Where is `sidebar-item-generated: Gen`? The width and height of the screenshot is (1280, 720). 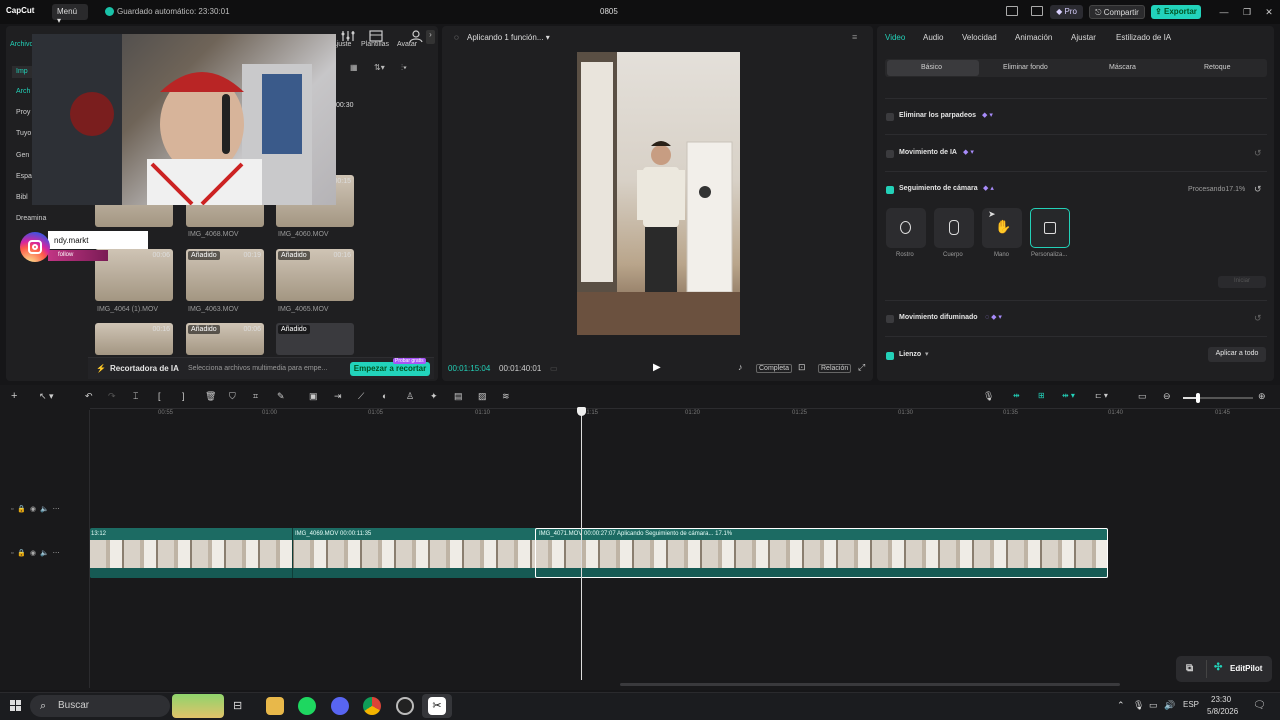 sidebar-item-generated: Gen is located at coordinates (22, 155).